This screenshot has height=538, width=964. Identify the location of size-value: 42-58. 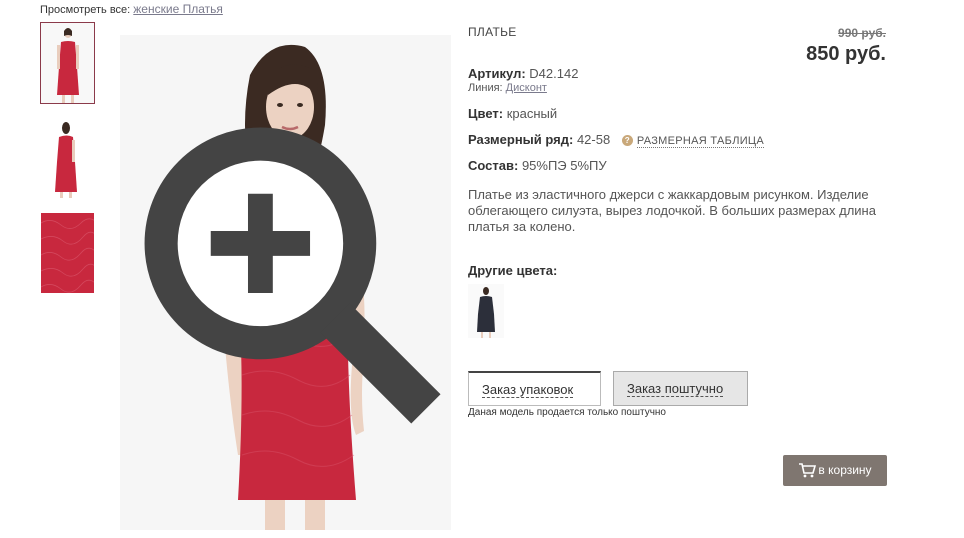
(593, 139).